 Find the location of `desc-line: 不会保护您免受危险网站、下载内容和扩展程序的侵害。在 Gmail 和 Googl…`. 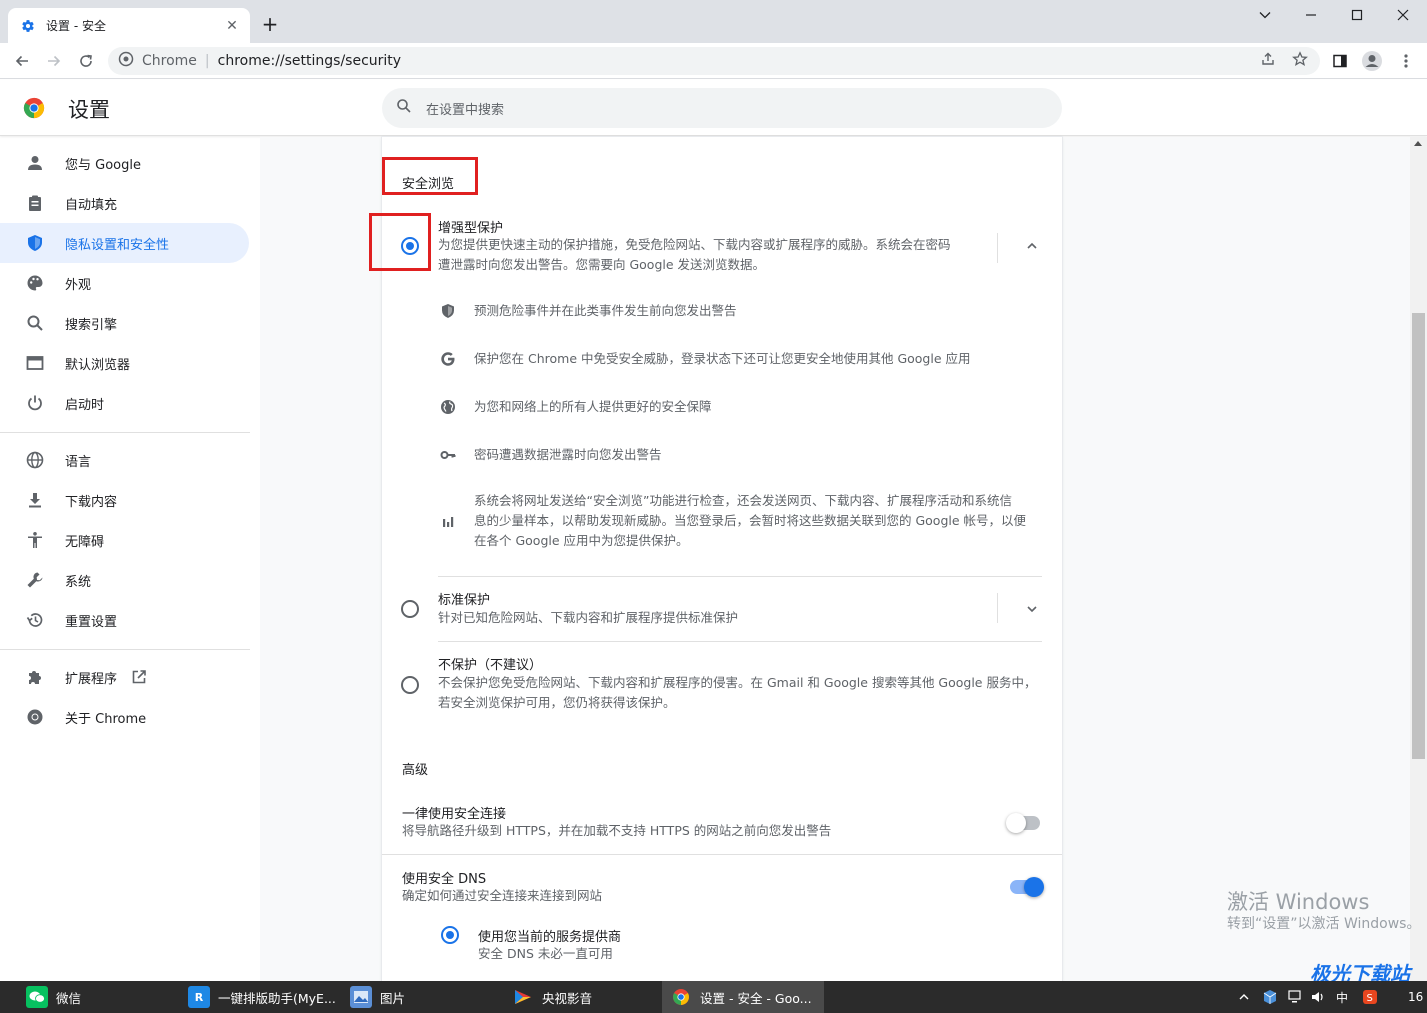

desc-line: 不会保护您免受危险网站、下载内容和扩展程序的侵害。在 Gmail 和 Googl… is located at coordinates (737, 682).